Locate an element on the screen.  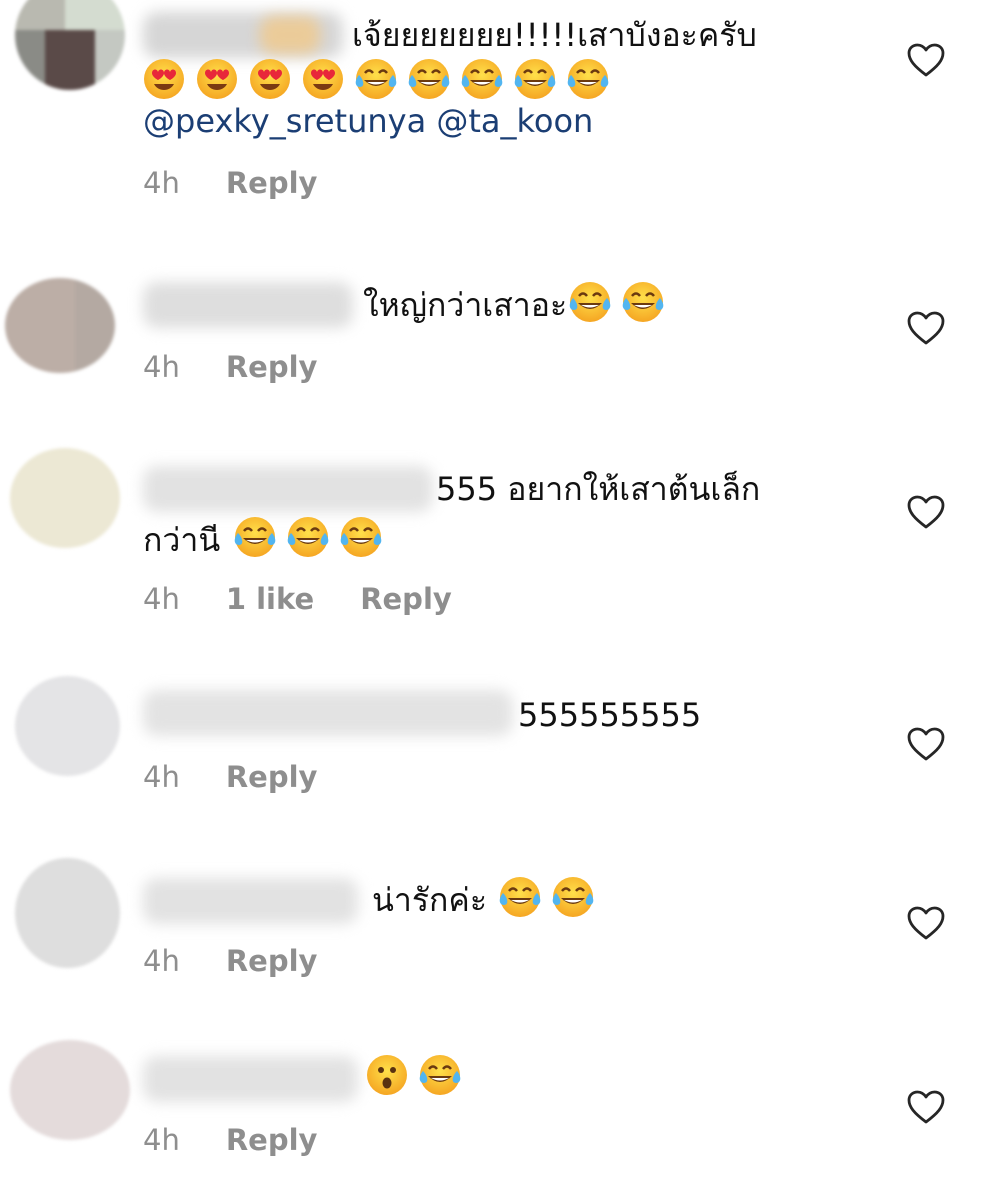
mention-link: @ta_koon is located at coordinates (514, 121).